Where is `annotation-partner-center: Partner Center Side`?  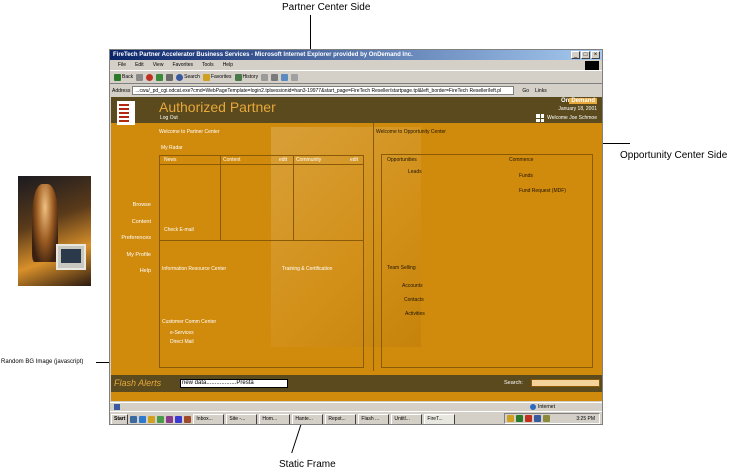
annotation-partner-center: Partner Center Side is located at coordinates (326, 7).